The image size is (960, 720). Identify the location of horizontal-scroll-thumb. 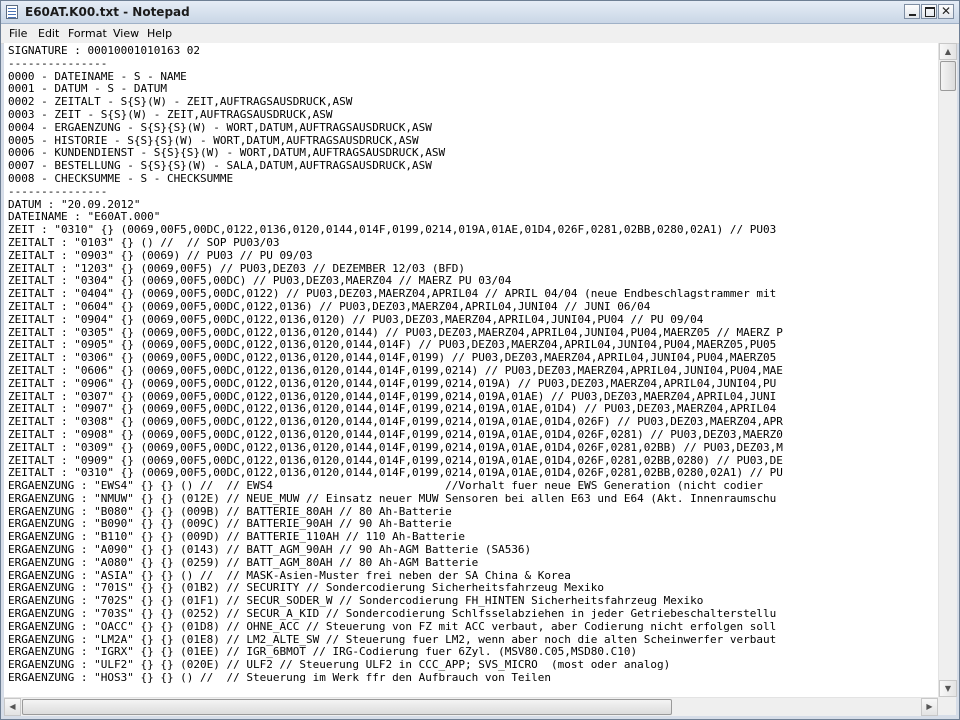
(347, 707).